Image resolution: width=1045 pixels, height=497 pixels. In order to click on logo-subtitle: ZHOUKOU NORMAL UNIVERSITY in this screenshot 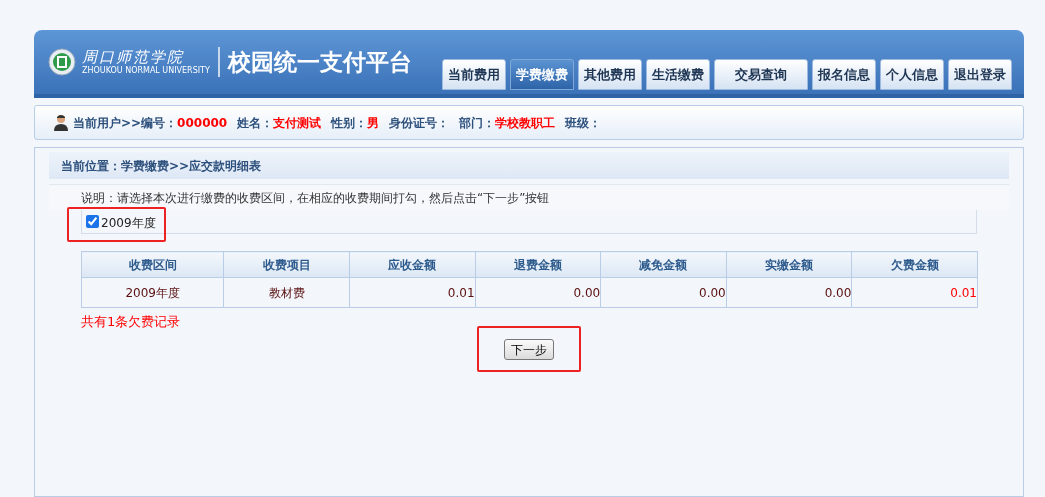, I will do `click(146, 70)`.